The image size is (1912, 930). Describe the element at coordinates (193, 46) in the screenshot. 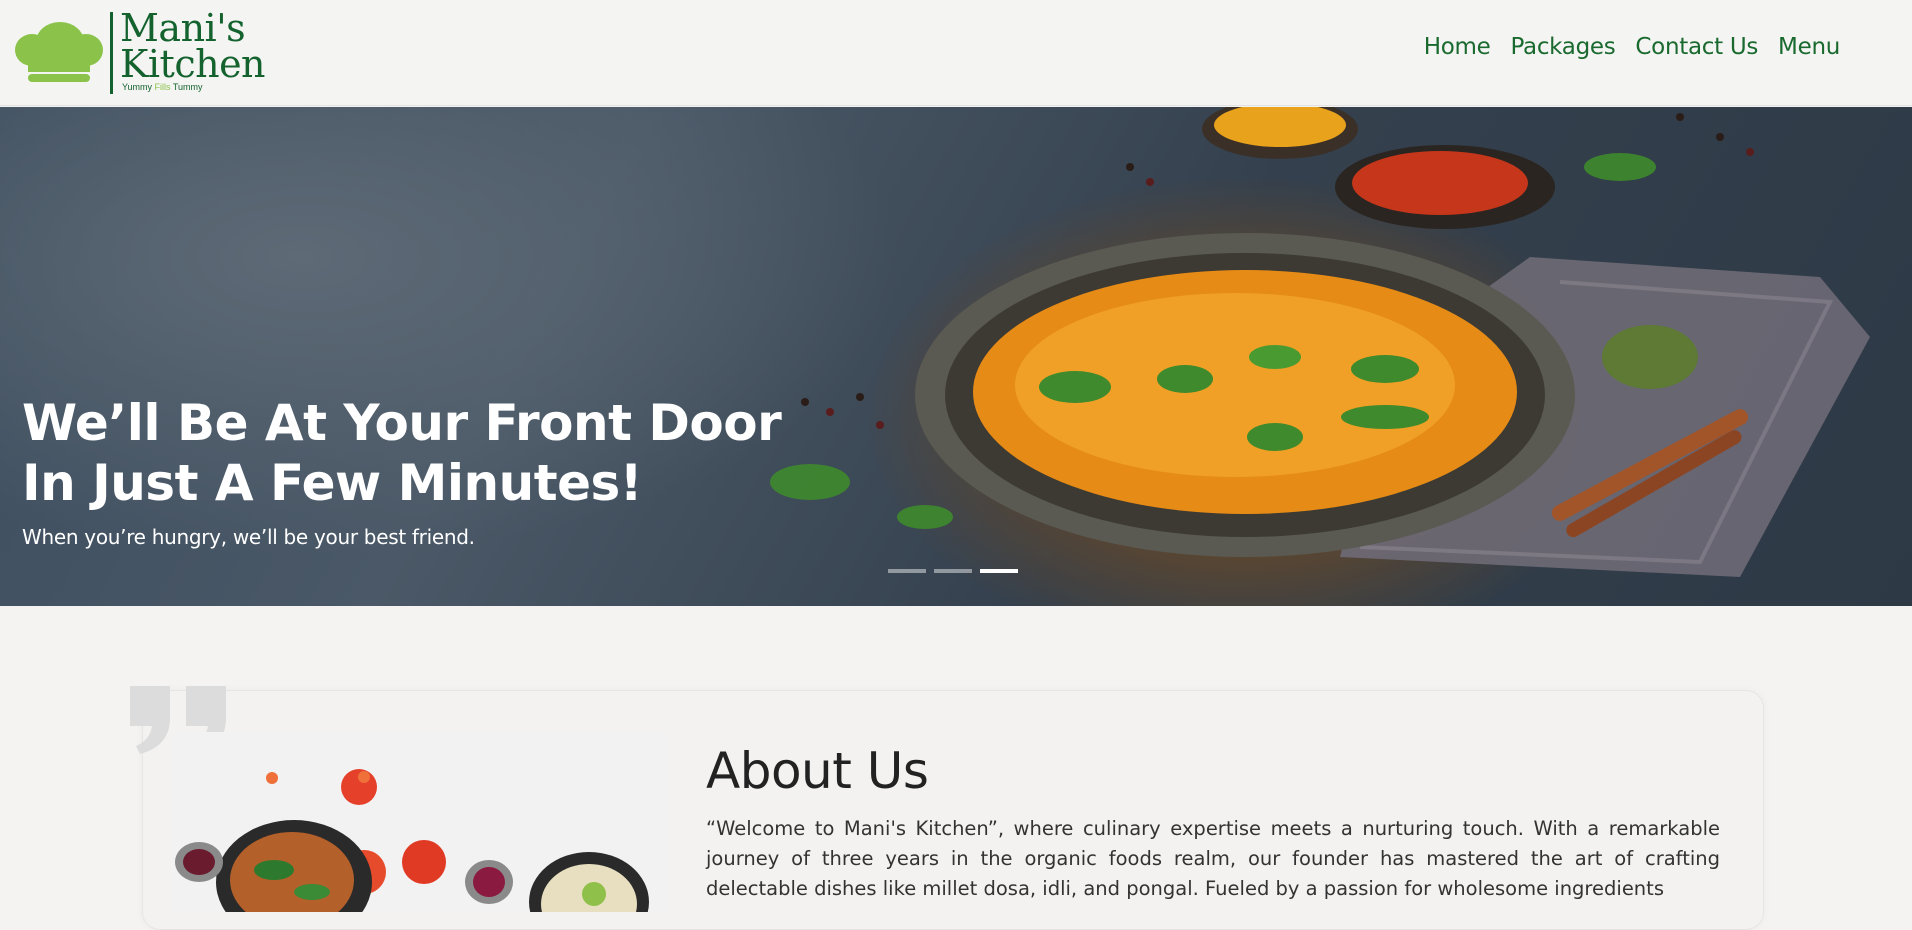

I see `brand-name: Mani's Kitchen` at that location.